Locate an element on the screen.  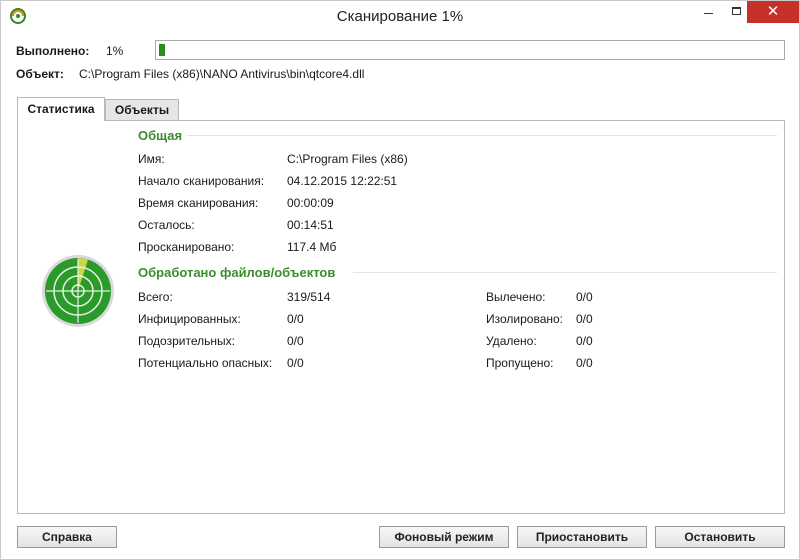
minimize-icon is located at coordinates (708, 13).